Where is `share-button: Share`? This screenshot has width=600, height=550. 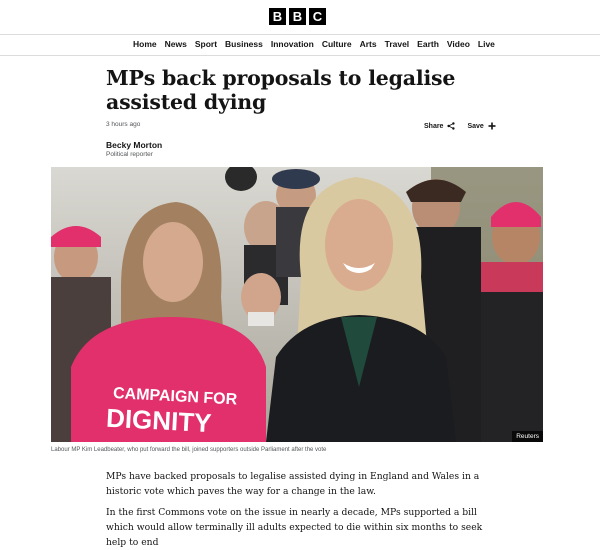
share-button: Share is located at coordinates (440, 126).